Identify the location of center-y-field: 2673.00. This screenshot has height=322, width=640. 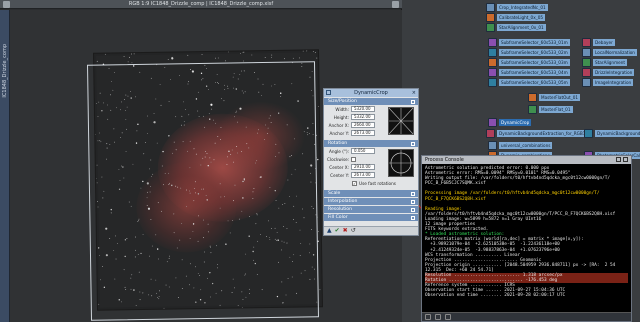
(363, 175).